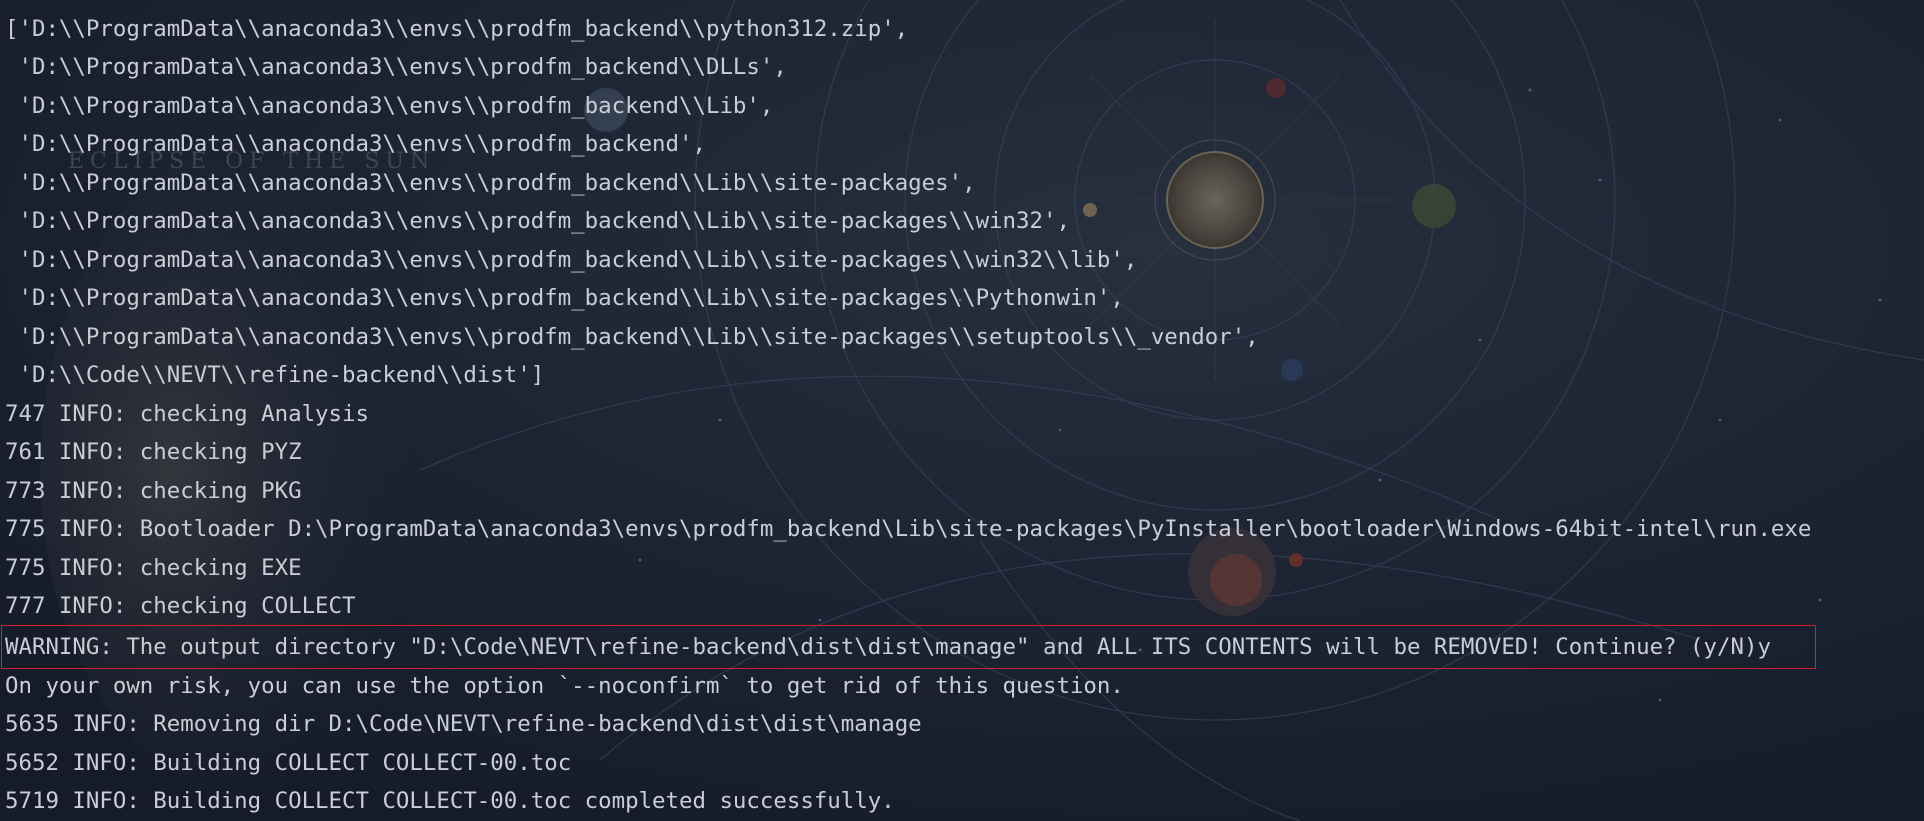  What do you see at coordinates (153, 452) in the screenshot?
I see `terminal-line: 761 INFO: checking PYZ` at bounding box center [153, 452].